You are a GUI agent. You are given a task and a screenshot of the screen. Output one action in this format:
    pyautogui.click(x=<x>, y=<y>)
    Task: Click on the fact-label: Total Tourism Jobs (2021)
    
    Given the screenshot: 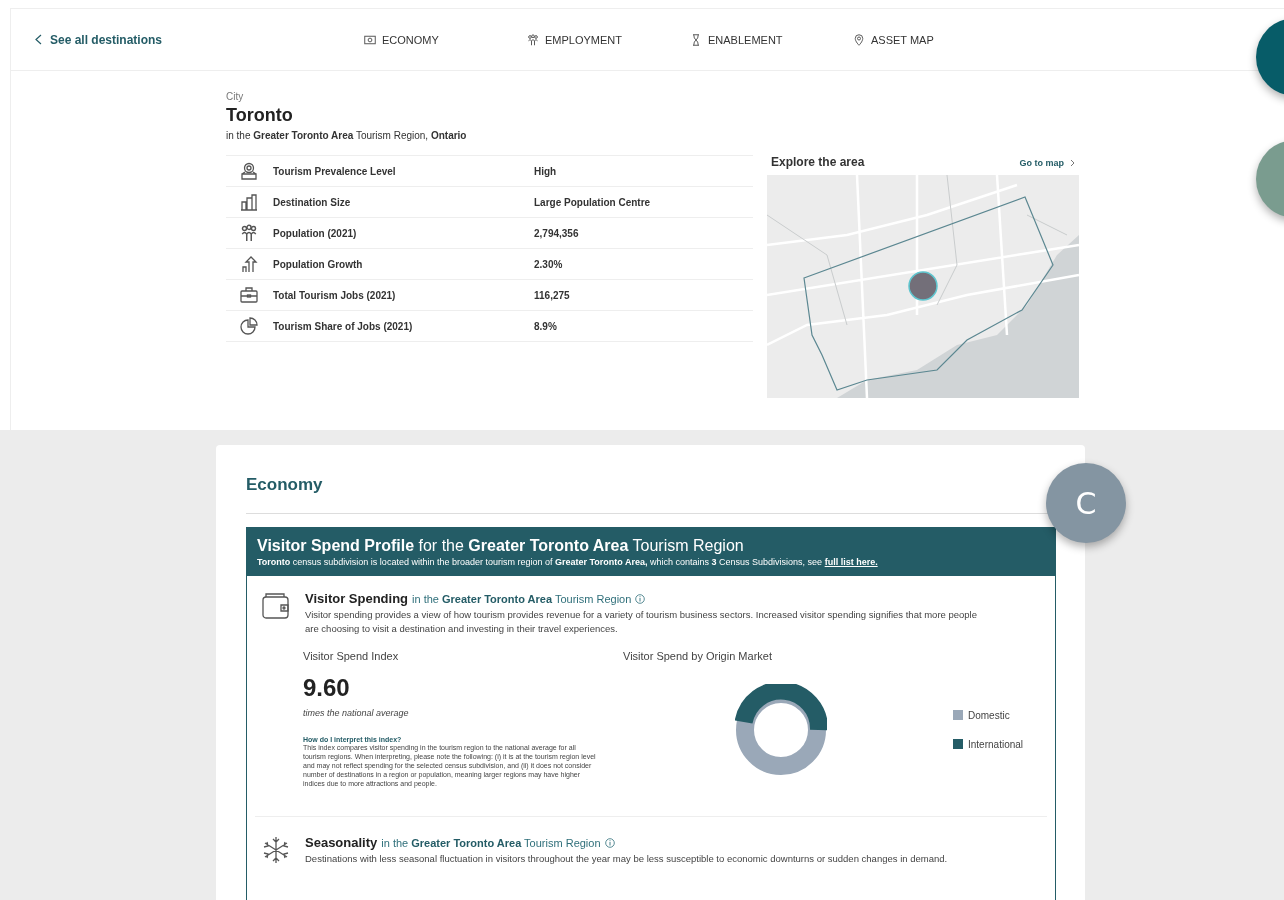 What is the action you would take?
    pyautogui.click(x=335, y=295)
    